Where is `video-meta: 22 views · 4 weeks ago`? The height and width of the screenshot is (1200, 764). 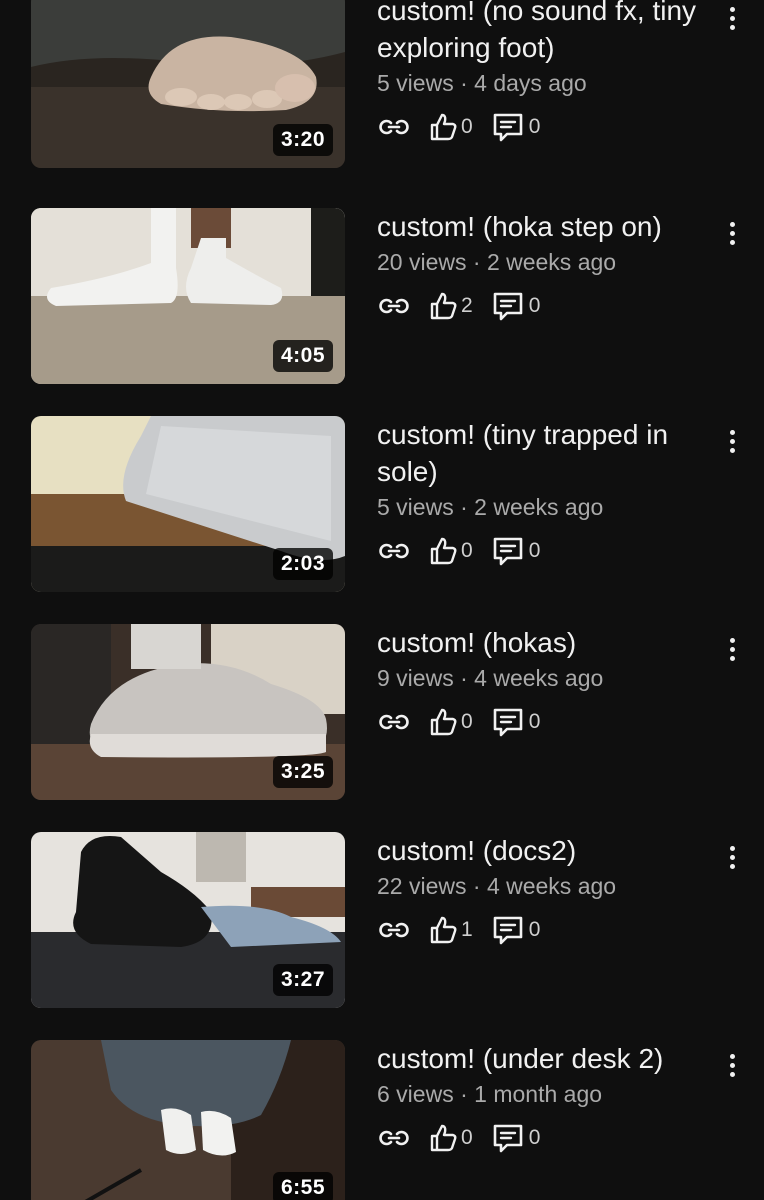
video-meta: 22 views · 4 weeks ago is located at coordinates (544, 886).